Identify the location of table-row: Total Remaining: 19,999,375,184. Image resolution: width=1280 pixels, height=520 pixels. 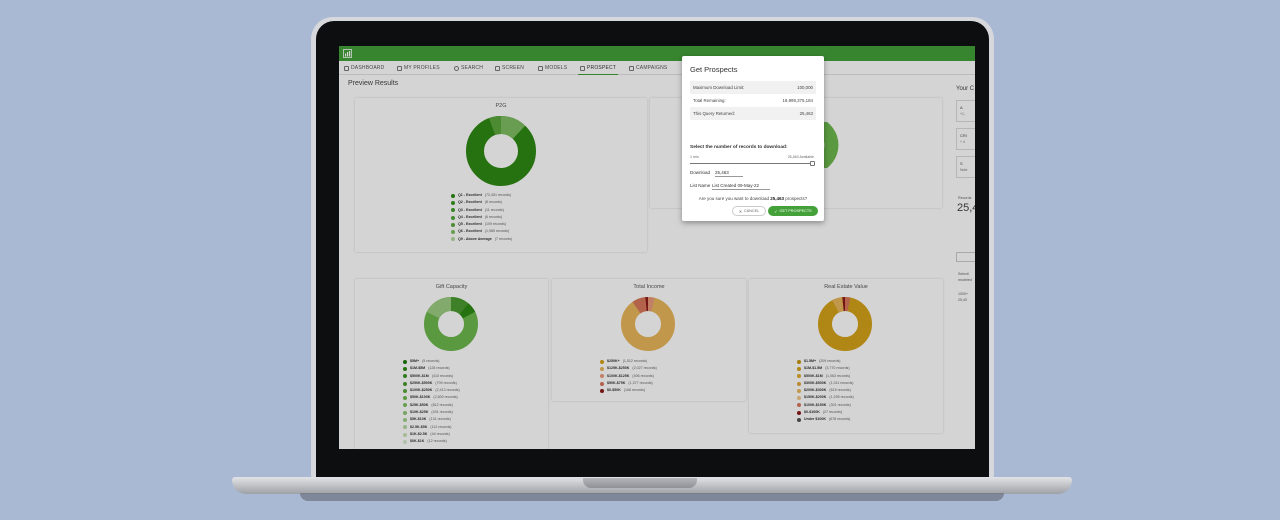
(753, 100).